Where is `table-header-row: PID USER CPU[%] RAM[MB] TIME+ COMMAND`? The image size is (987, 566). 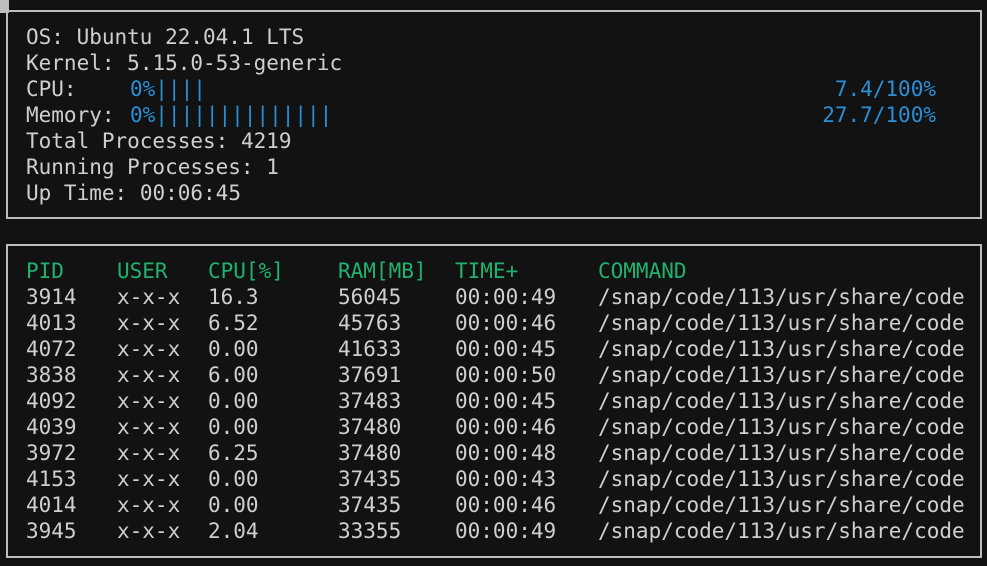
table-header-row: PID USER CPU[%] RAM[MB] TIME+ COMMAND is located at coordinates (494, 271).